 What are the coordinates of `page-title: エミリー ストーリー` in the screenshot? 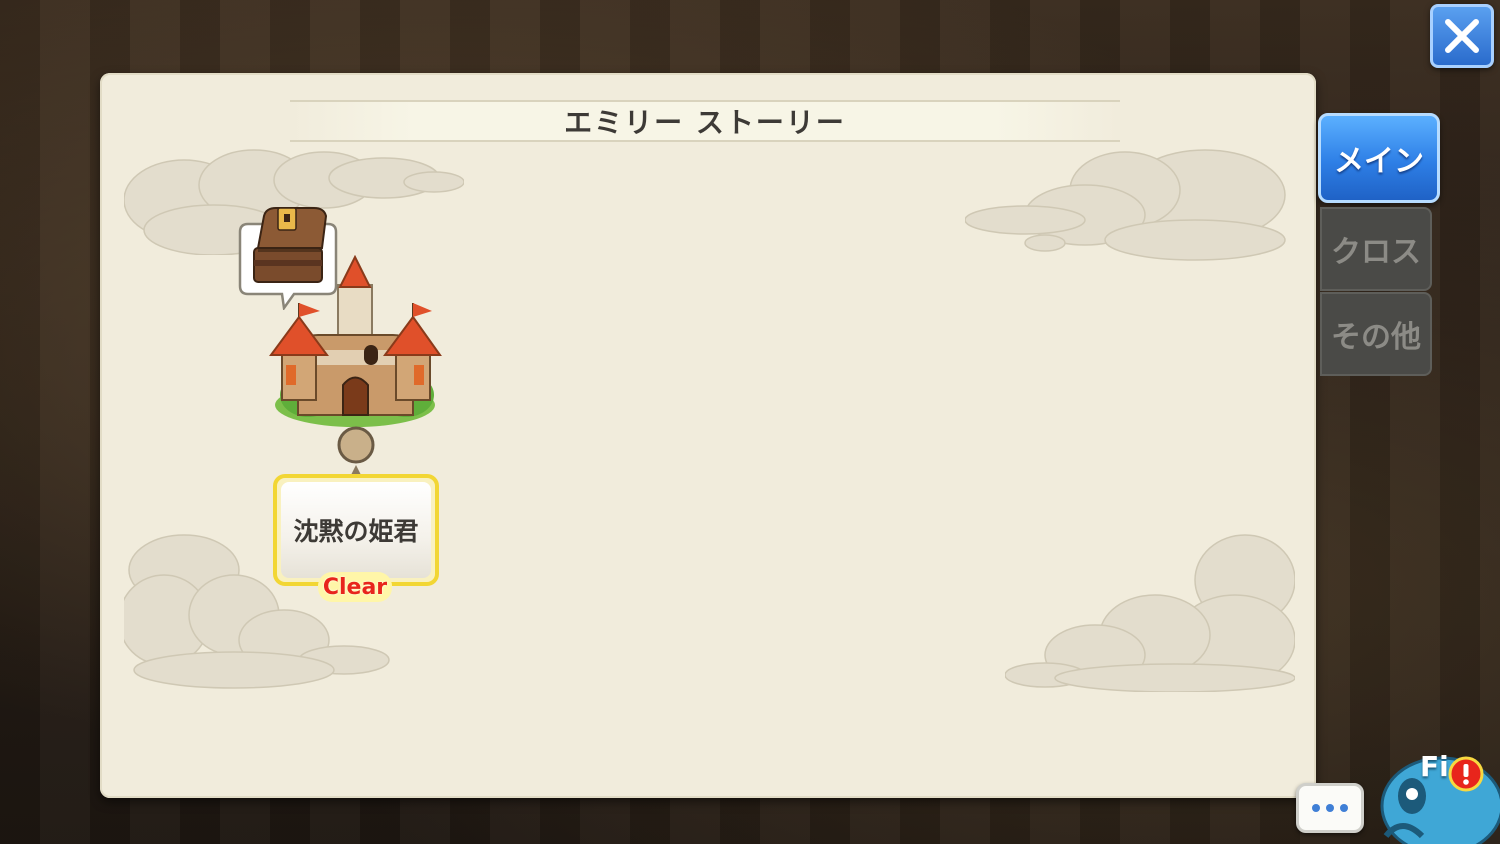 It's located at (705, 122).